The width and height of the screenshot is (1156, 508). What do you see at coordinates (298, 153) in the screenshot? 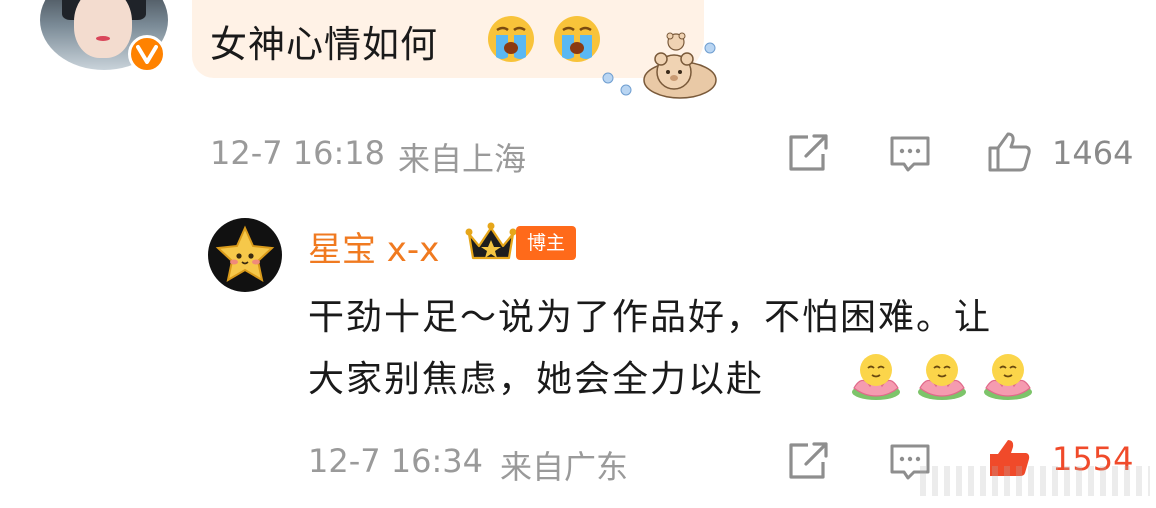
I see `comment-timestamp: 12-7 16:18` at bounding box center [298, 153].